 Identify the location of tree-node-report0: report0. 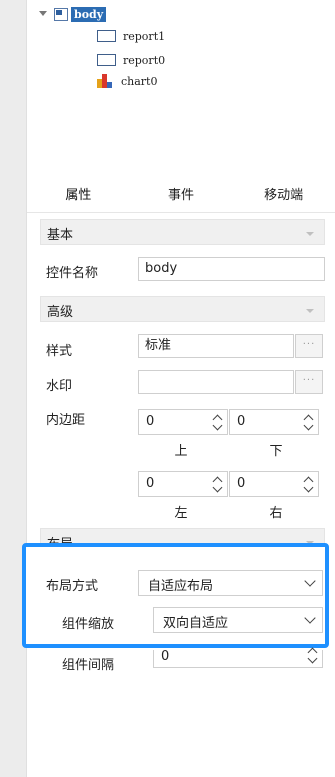
(131, 60).